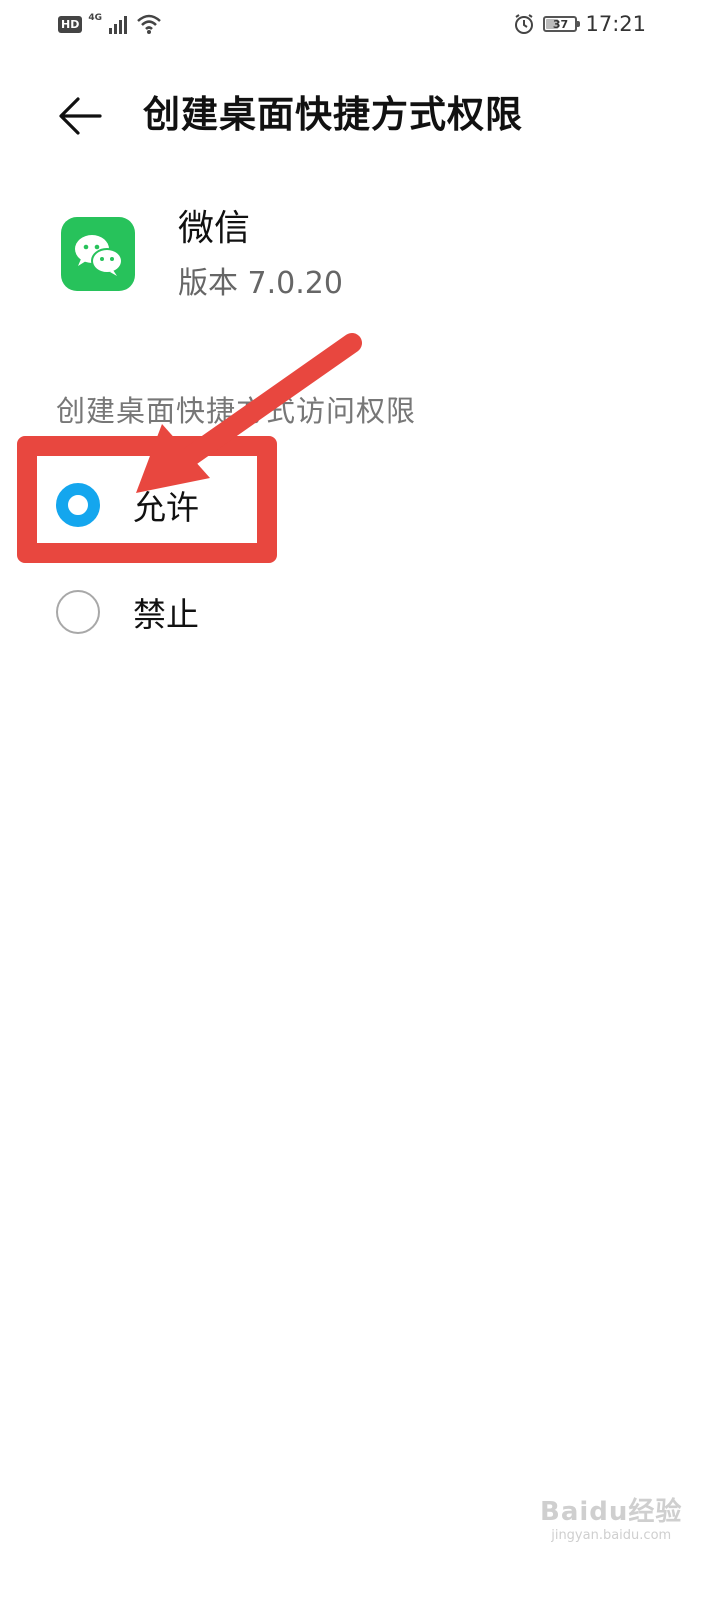 This screenshot has width=720, height=1600. Describe the element at coordinates (611, 1512) in the screenshot. I see `watermark-main: Baidu经验` at that location.